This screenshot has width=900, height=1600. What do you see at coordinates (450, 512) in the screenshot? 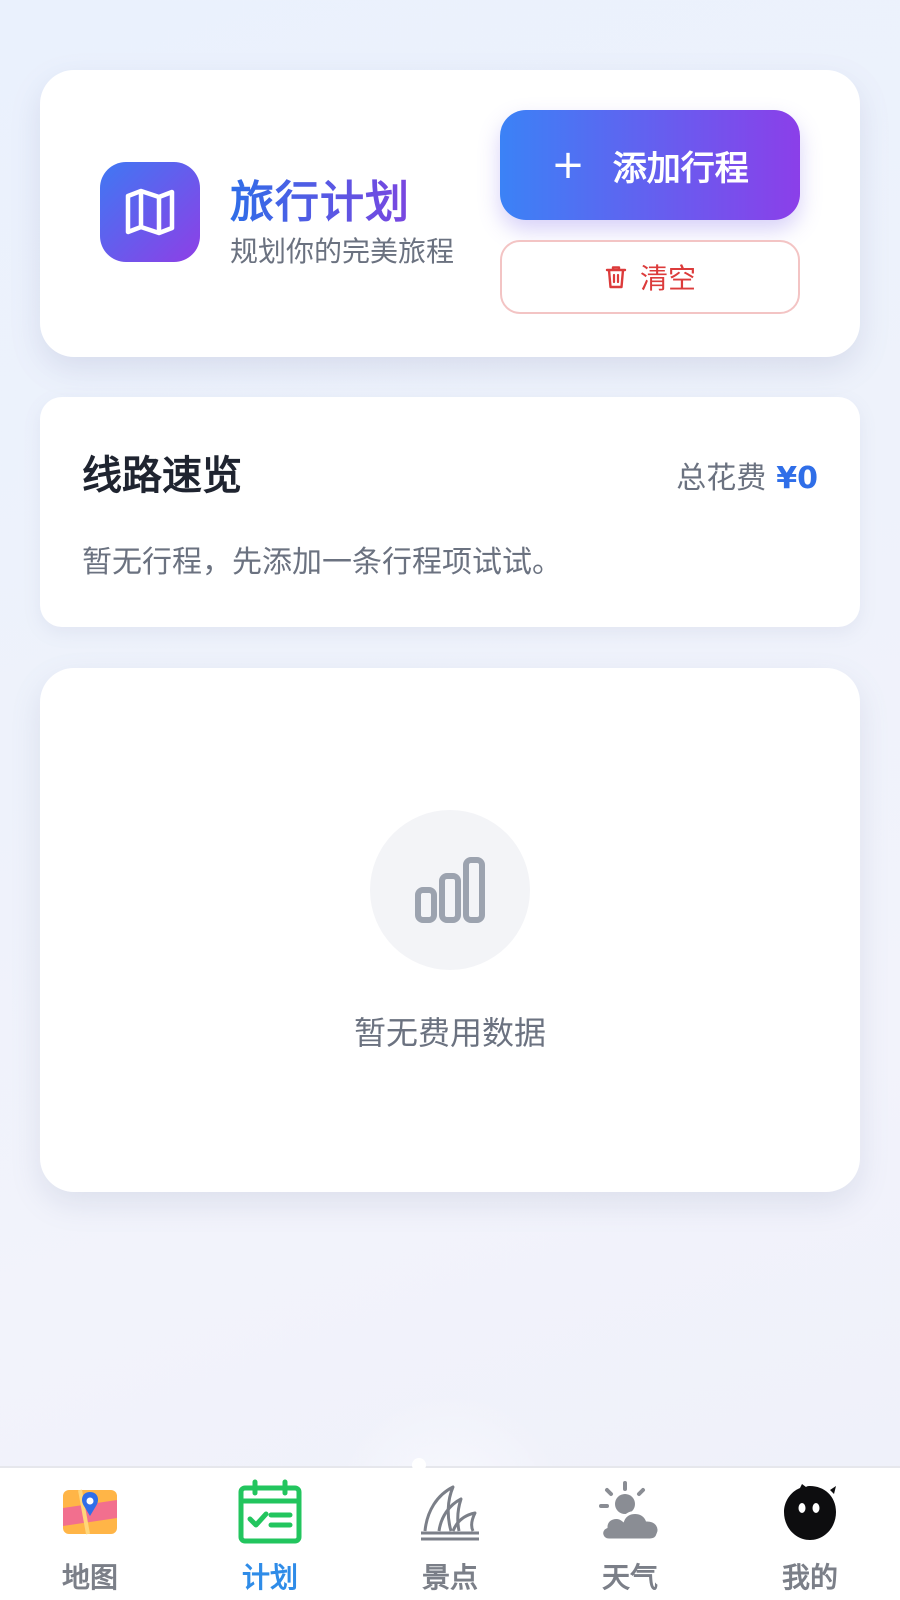
I see `route-overview-card: 线路速览 总花费 ¥0 暂无行程，先添加一条行程项试试。` at bounding box center [450, 512].